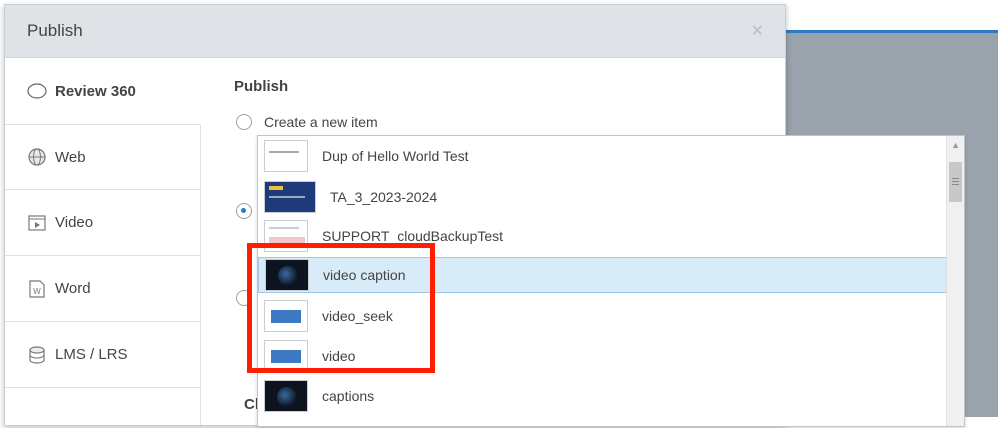 Image resolution: width=998 pixels, height=428 pixels. I want to click on sidebar-item-label: Word, so click(73, 288).